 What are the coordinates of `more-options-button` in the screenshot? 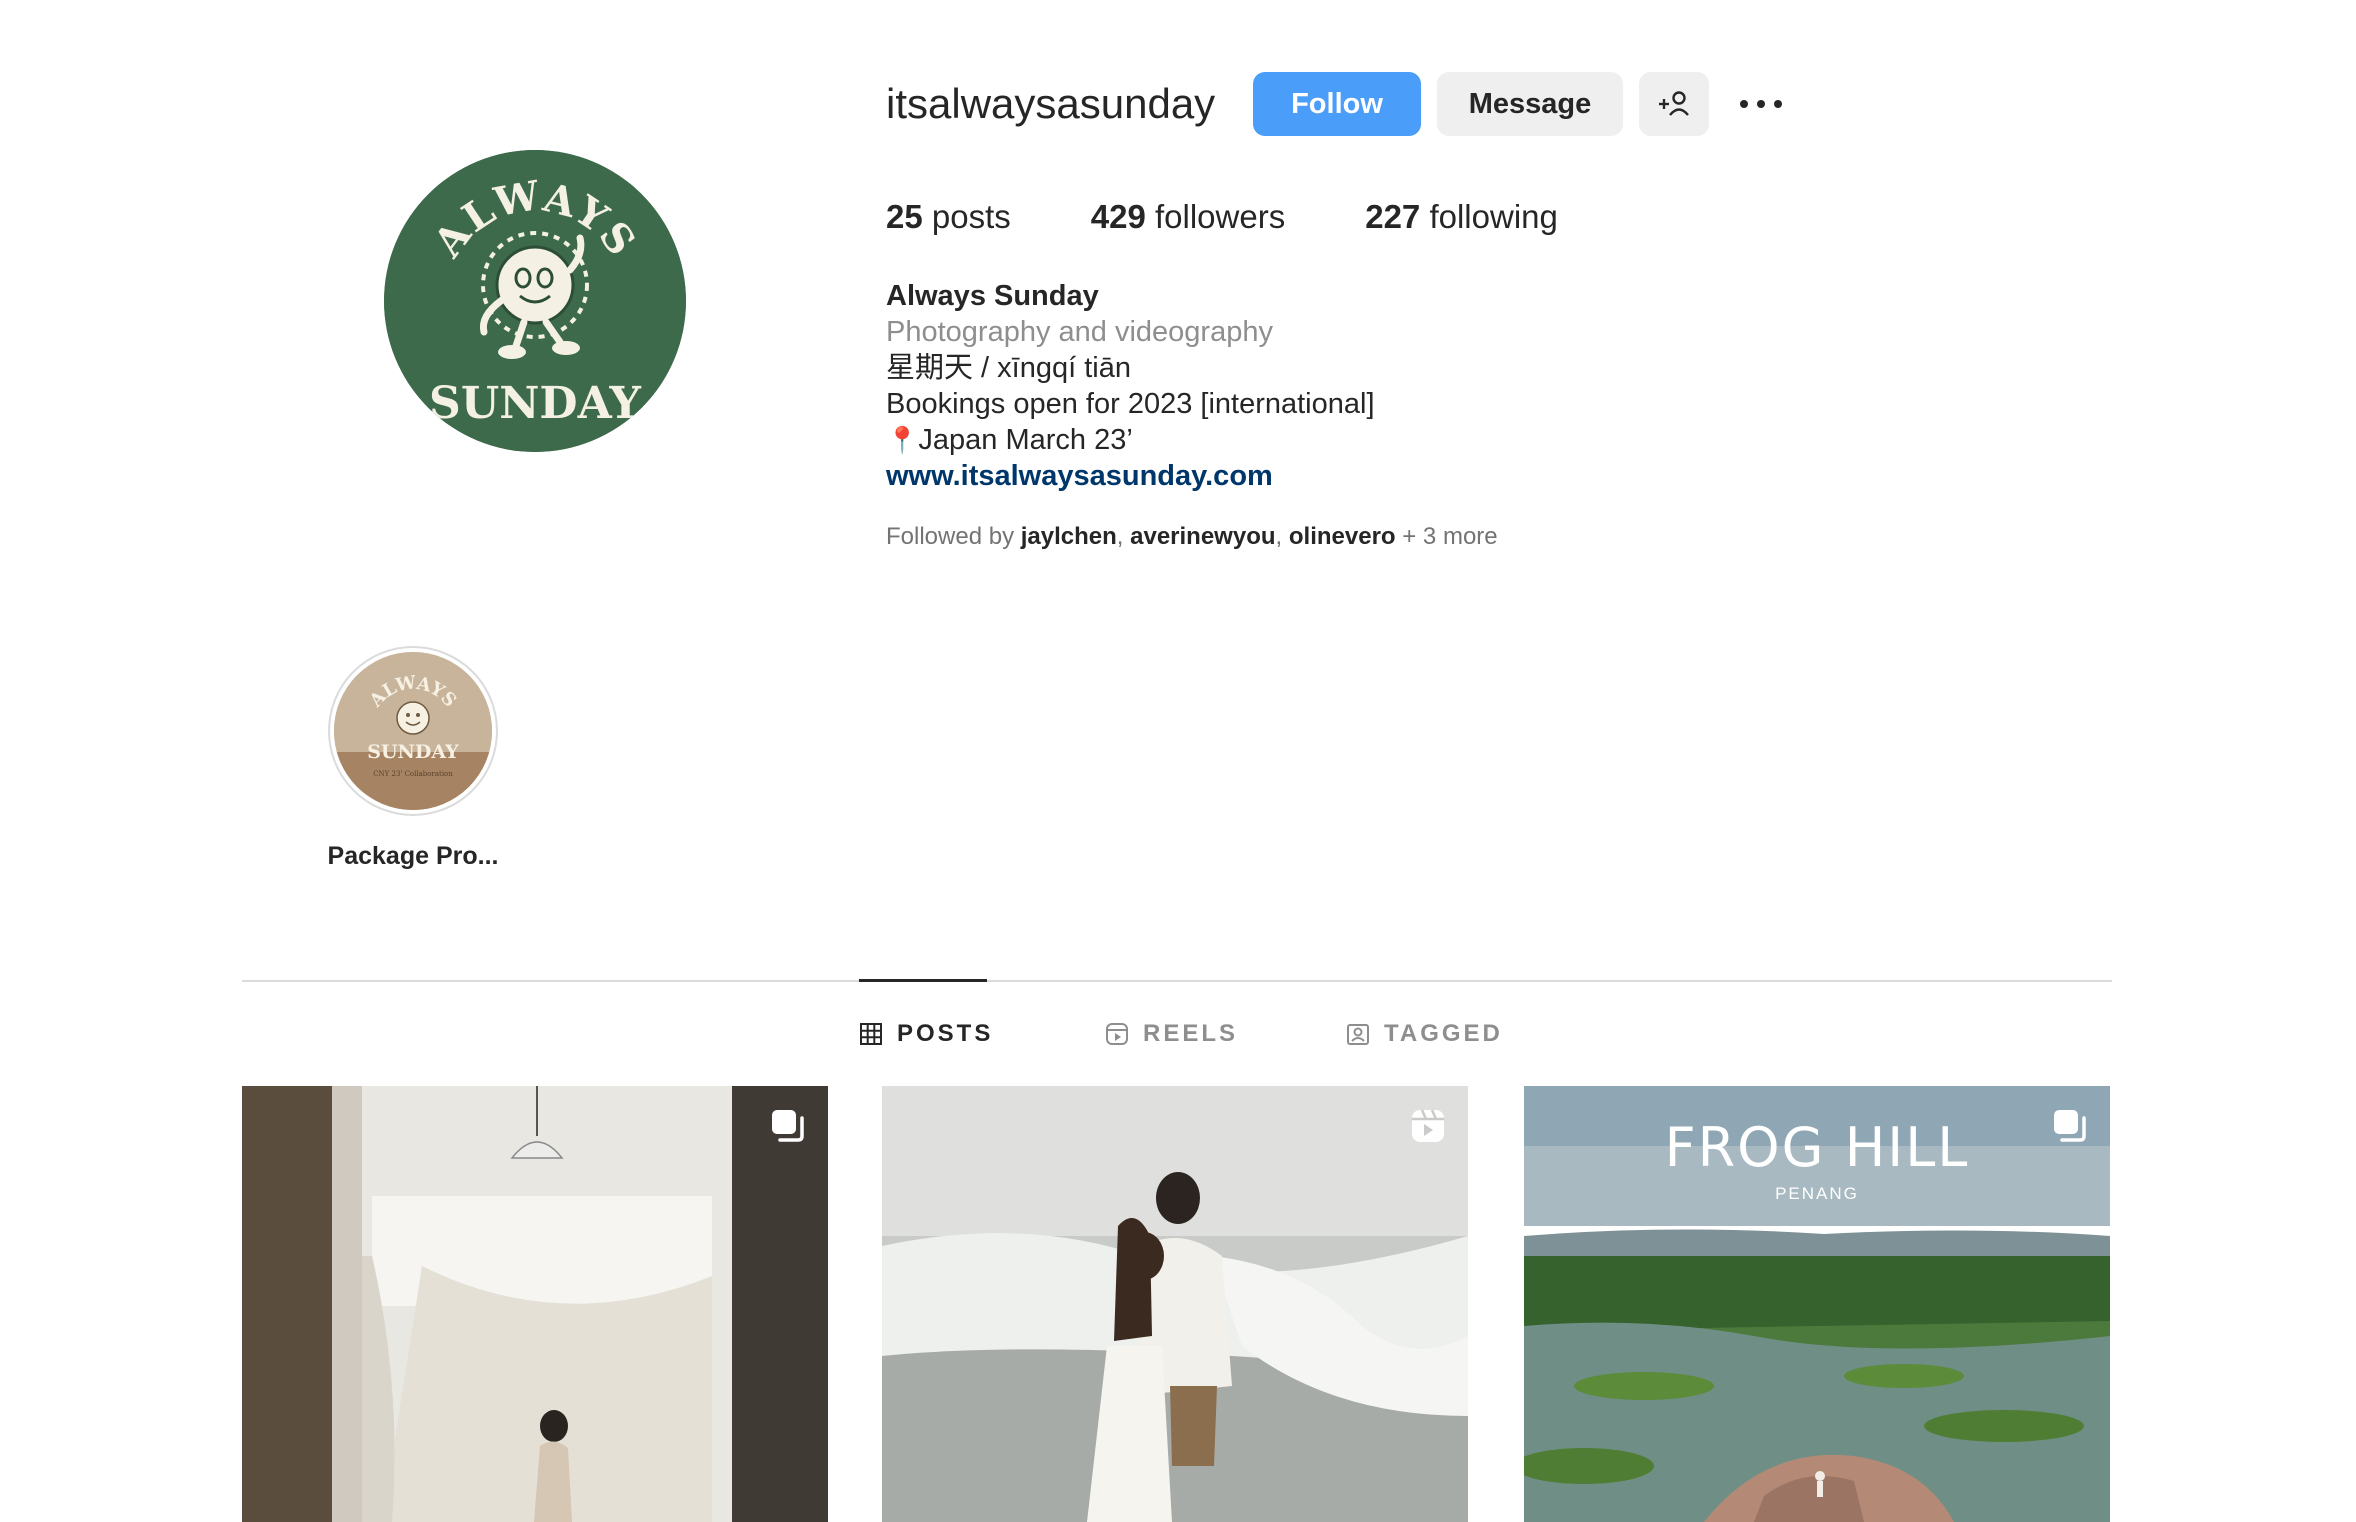 It's located at (1761, 104).